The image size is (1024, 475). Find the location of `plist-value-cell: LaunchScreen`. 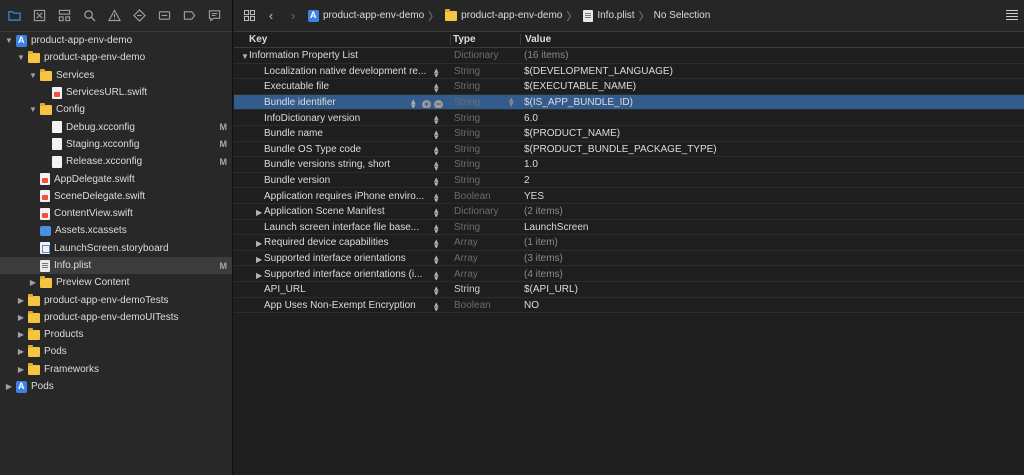

plist-value-cell: LaunchScreen is located at coordinates (772, 227).